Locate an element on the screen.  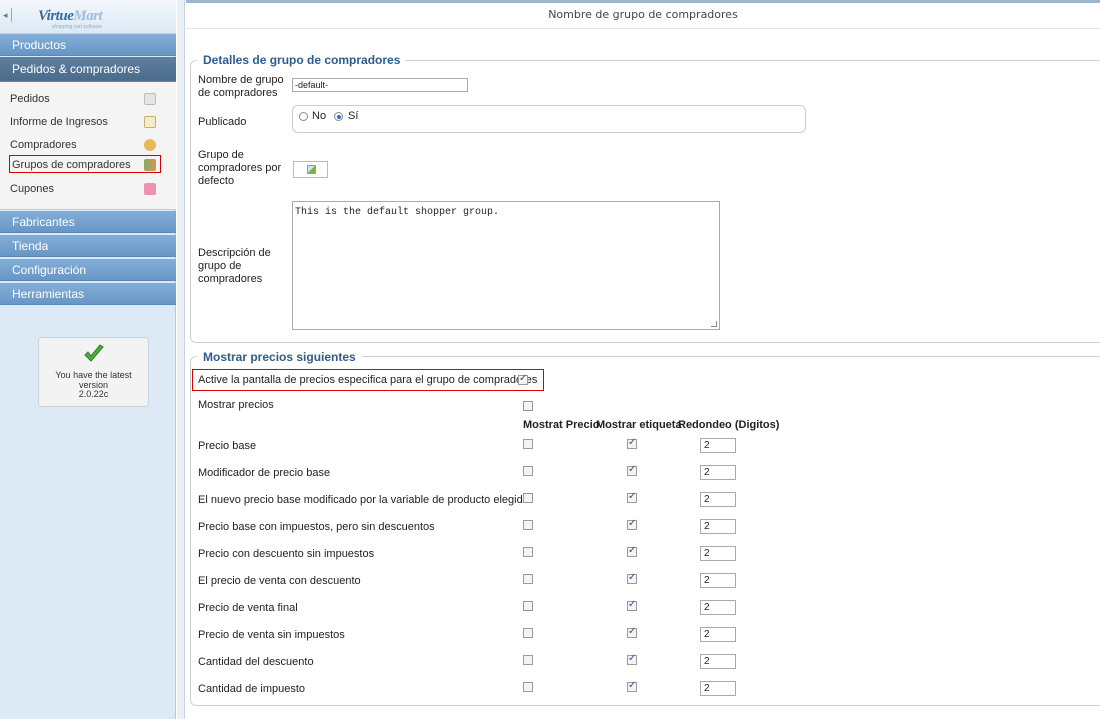
price-row-label: Precio con descuento sin impuestos is located at coordinates (286, 554).